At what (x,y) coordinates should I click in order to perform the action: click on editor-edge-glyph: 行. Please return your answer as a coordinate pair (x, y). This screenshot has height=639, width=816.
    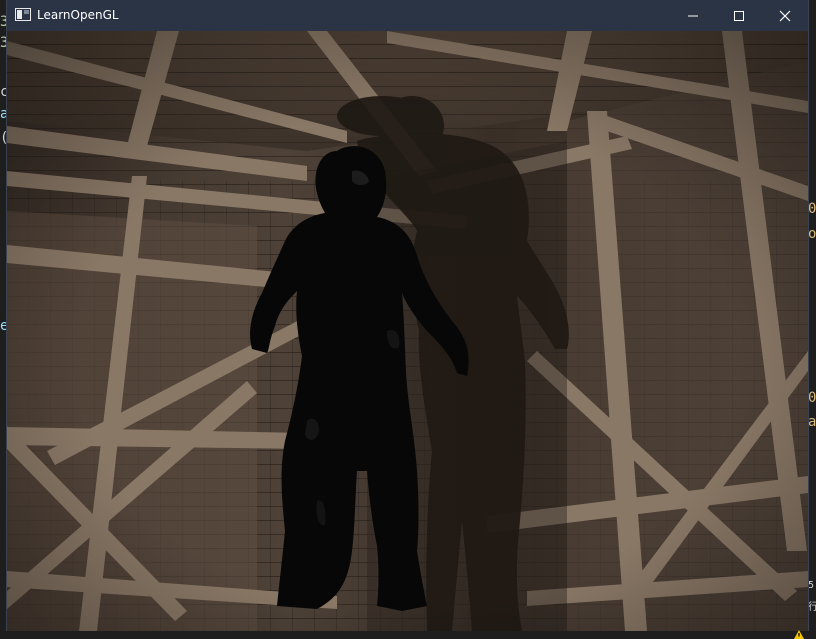
    Looking at the image, I should click on (812, 607).